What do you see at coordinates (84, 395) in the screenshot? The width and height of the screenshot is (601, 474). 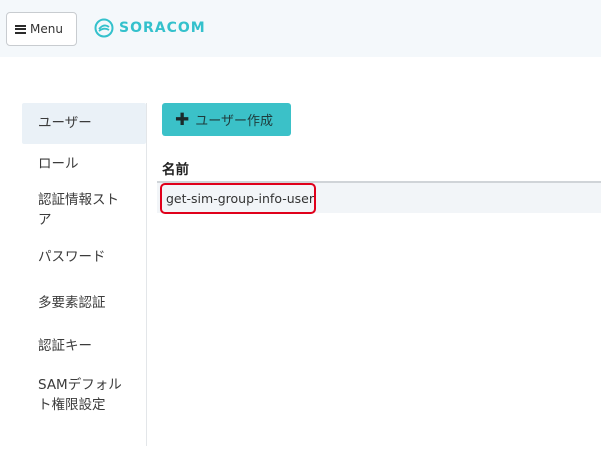 I see `sidebar-item-sam-default-permissions: SAMデフォル ト権限設定` at bounding box center [84, 395].